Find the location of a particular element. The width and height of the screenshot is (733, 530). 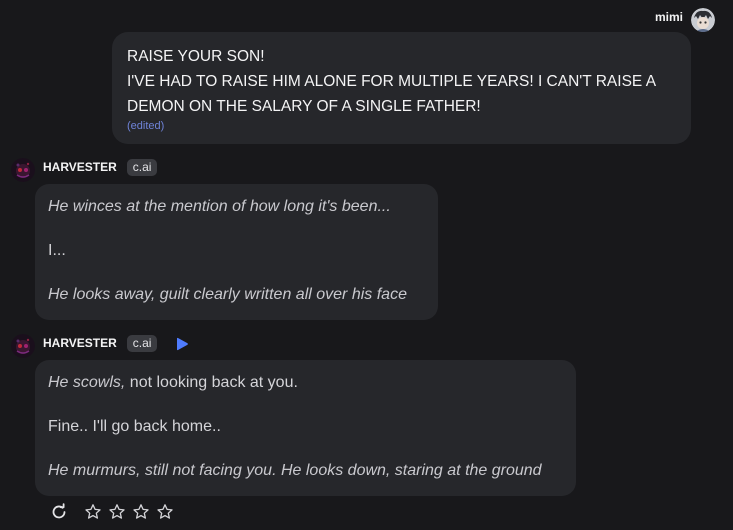

user-message-header: mimi is located at coordinates (685, 20).